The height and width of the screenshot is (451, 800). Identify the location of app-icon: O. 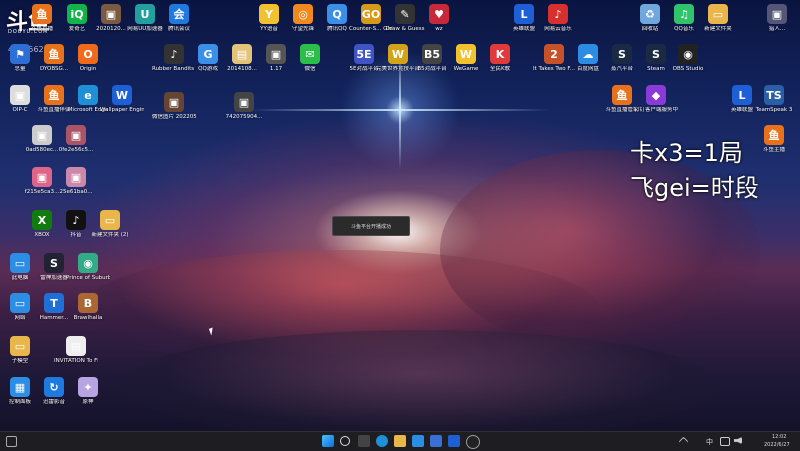
(88, 54).